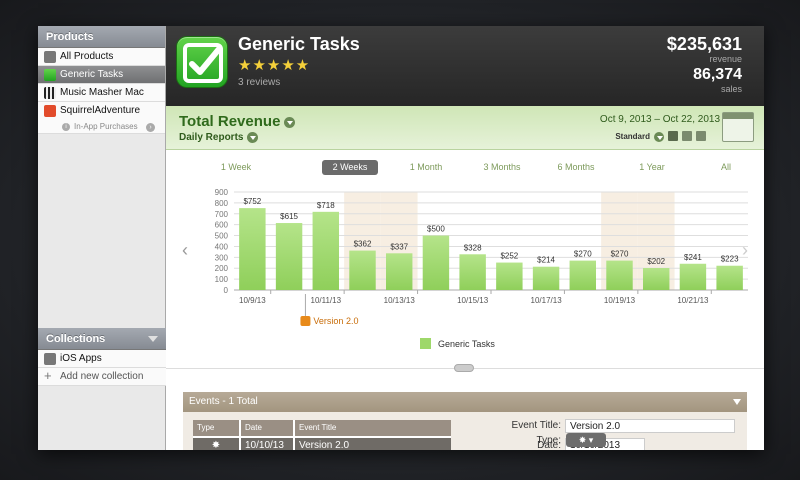  What do you see at coordinates (223, 401) in the screenshot?
I see `events-header-label: Events - 1 Total` at bounding box center [223, 401].